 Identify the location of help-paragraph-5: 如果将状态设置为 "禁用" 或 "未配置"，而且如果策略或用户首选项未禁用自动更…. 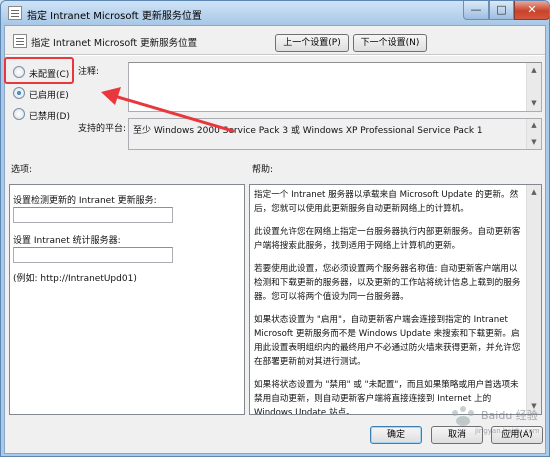
(386, 397).